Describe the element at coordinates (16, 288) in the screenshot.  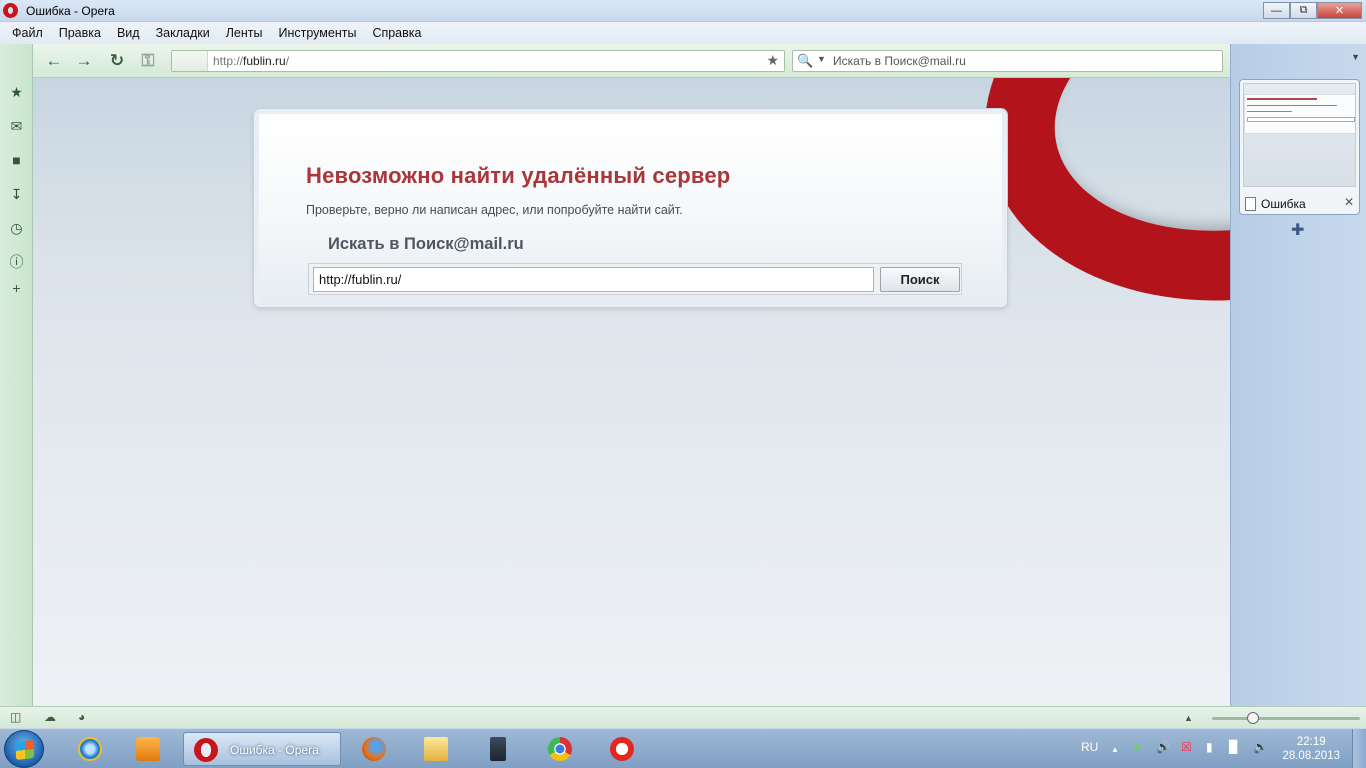
I see `add-panel-icon: +` at that location.